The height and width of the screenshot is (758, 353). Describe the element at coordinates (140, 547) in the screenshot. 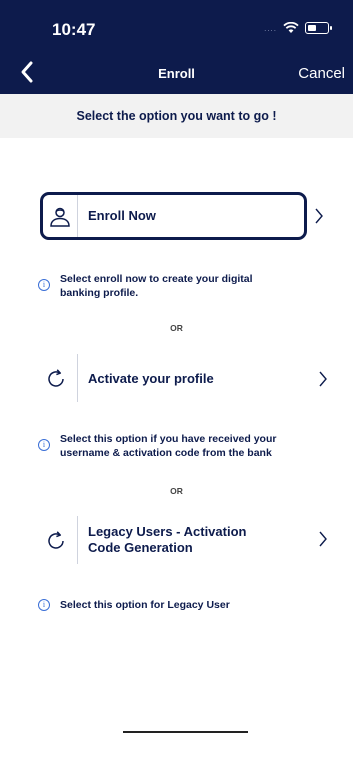

I see `legacy-users-label-line: Code Generation` at that location.